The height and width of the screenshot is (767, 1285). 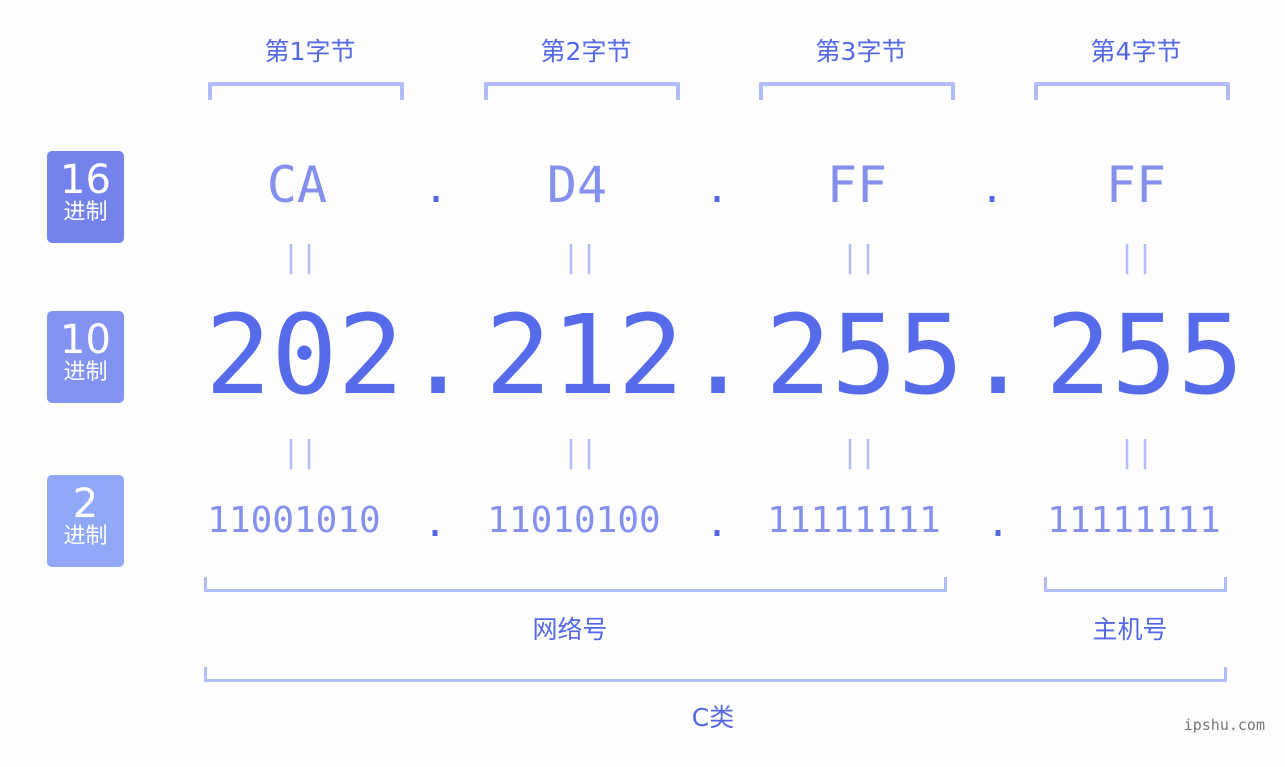 What do you see at coordinates (85, 340) in the screenshot?
I see `badge-decimal-num: 10` at bounding box center [85, 340].